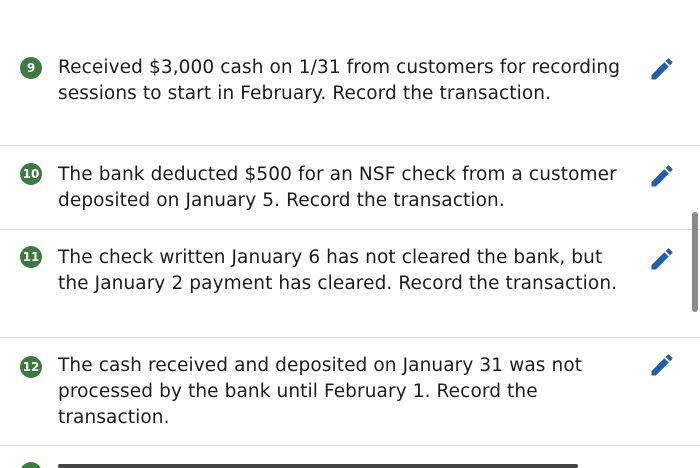 This screenshot has width=700, height=468. I want to click on next-question-peek, so click(340, 464).